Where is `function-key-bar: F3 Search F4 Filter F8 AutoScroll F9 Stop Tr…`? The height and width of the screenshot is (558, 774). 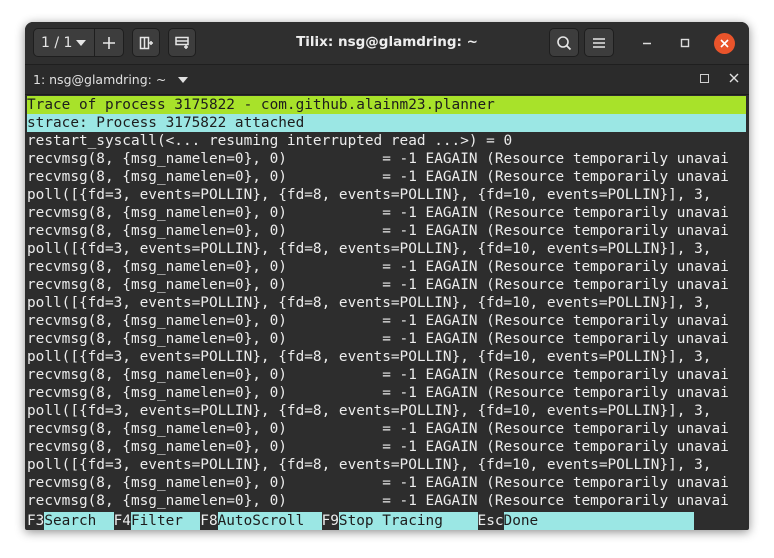
function-key-bar: F3 Search F4 Filter F8 AutoScroll F9 Stop Tr… is located at coordinates (386, 521).